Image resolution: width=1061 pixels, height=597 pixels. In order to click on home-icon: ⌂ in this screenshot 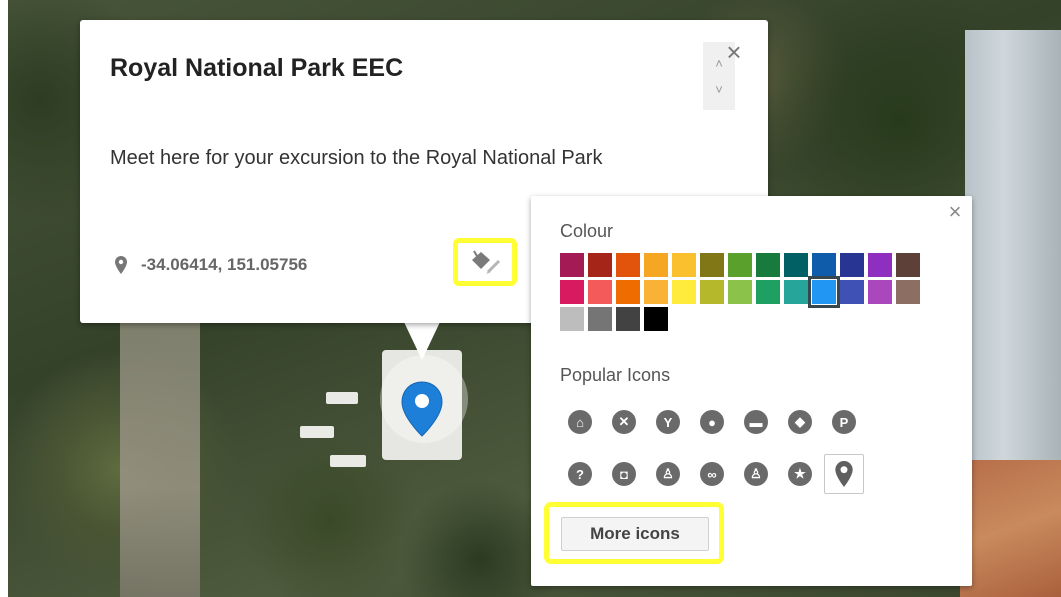, I will do `click(580, 422)`.